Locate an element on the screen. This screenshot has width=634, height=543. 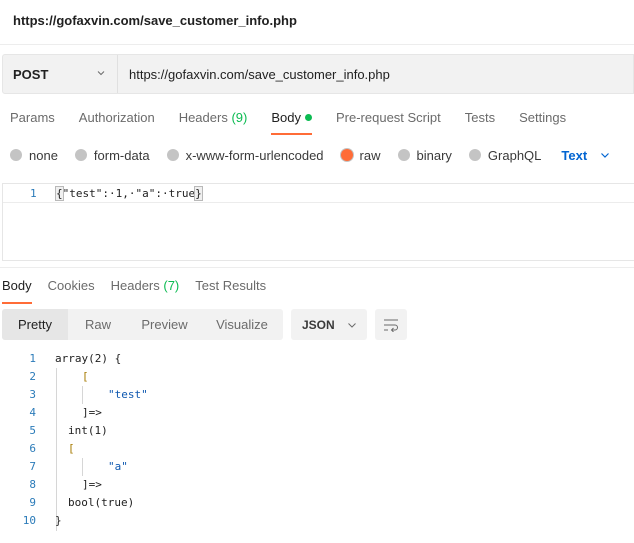
tab-params: Params is located at coordinates (32, 118).